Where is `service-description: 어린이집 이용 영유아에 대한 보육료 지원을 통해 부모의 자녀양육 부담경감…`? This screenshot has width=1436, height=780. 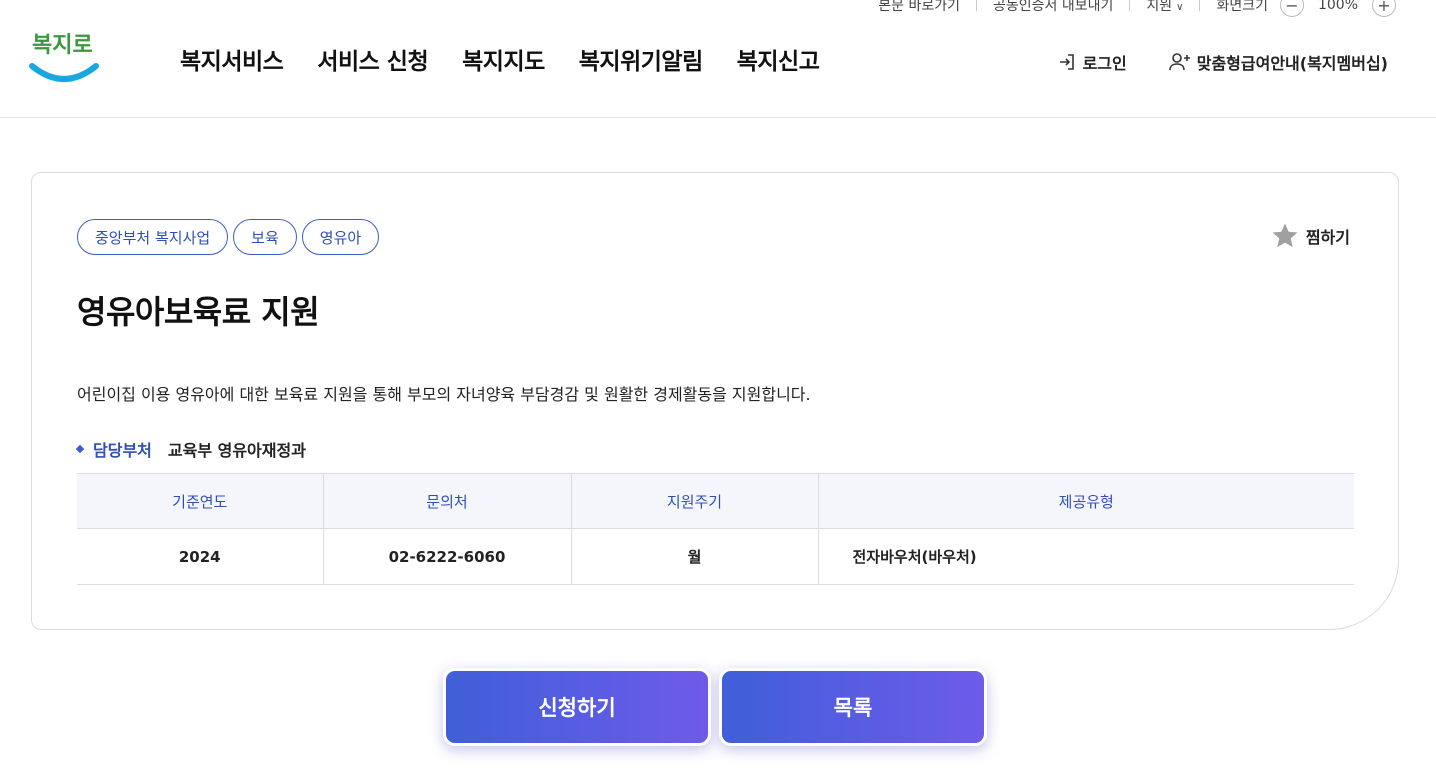
service-description: 어린이집 이용 영유아에 대한 보육료 지원을 통해 부모의 자녀양육 부담경감… is located at coordinates (444, 394).